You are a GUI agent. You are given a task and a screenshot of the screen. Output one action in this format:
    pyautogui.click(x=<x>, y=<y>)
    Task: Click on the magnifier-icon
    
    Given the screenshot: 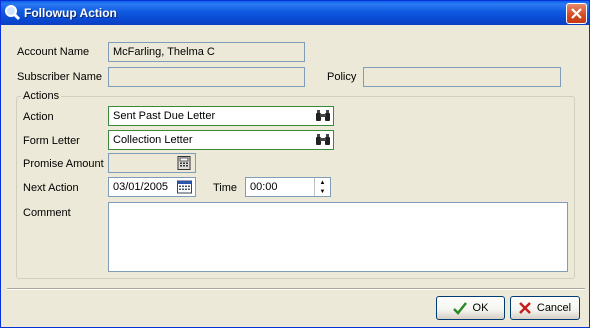 What is the action you would take?
    pyautogui.click(x=12, y=12)
    